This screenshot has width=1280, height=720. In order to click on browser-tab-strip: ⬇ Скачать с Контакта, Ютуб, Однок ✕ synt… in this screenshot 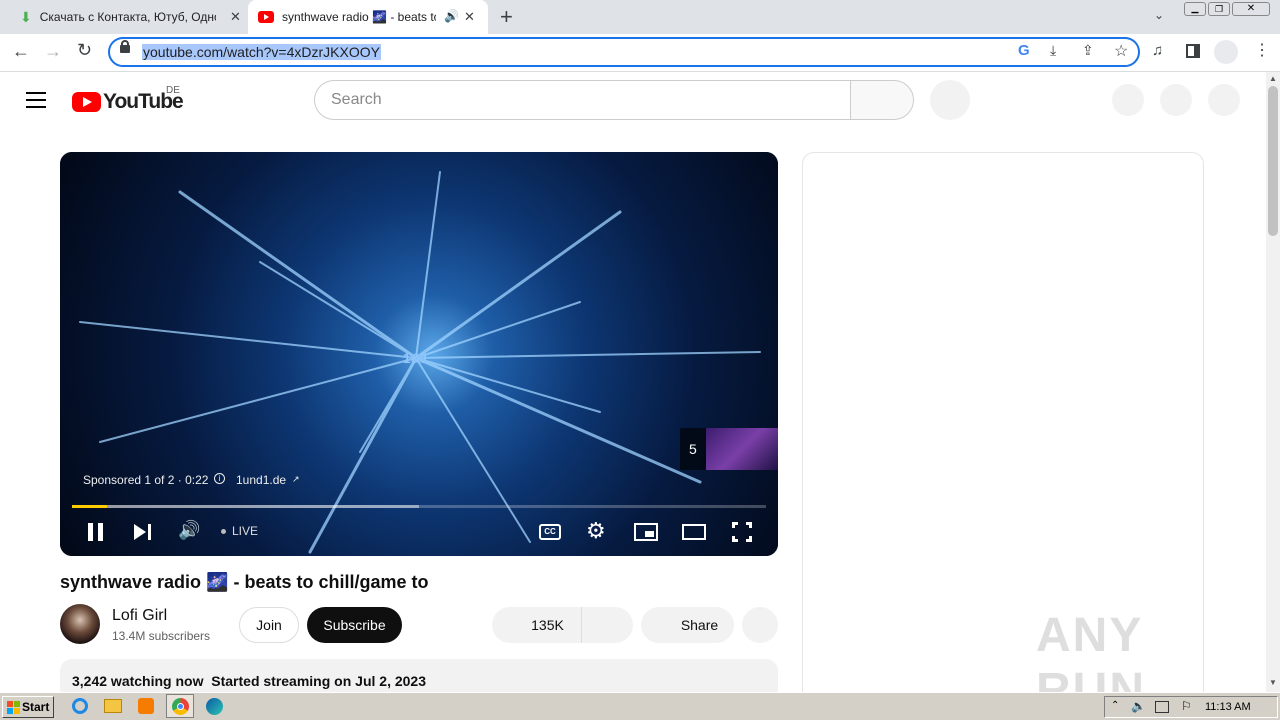, I will do `click(640, 17)`.